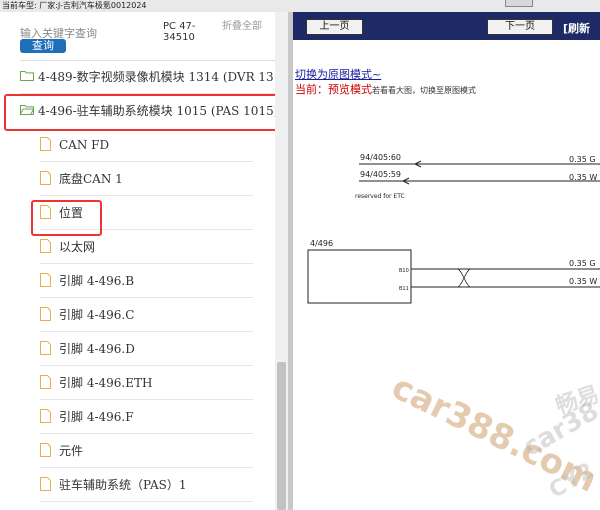 This screenshot has width=600, height=510. What do you see at coordinates (74, 5) in the screenshot?
I see `vehicle-info: 当前车型: 厂家:J-吉利汽车极氪0012024` at bounding box center [74, 5].